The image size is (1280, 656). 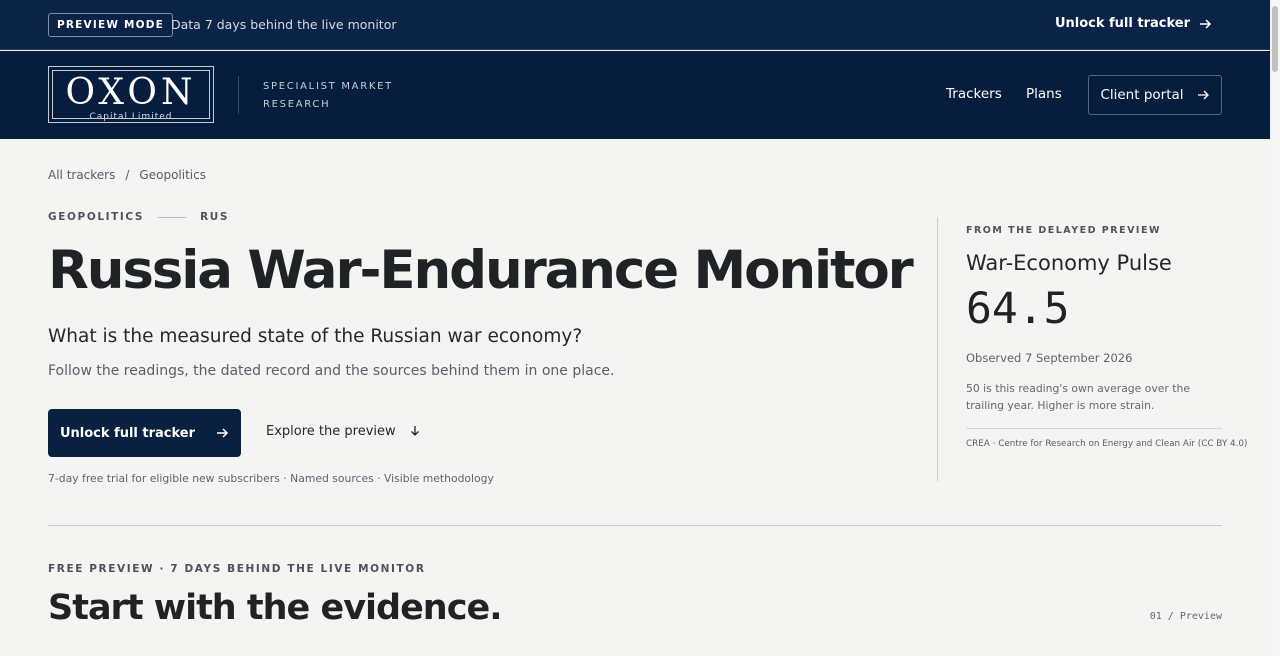 I want to click on oxon-logo: OXON Capital Limited, so click(x=131, y=94).